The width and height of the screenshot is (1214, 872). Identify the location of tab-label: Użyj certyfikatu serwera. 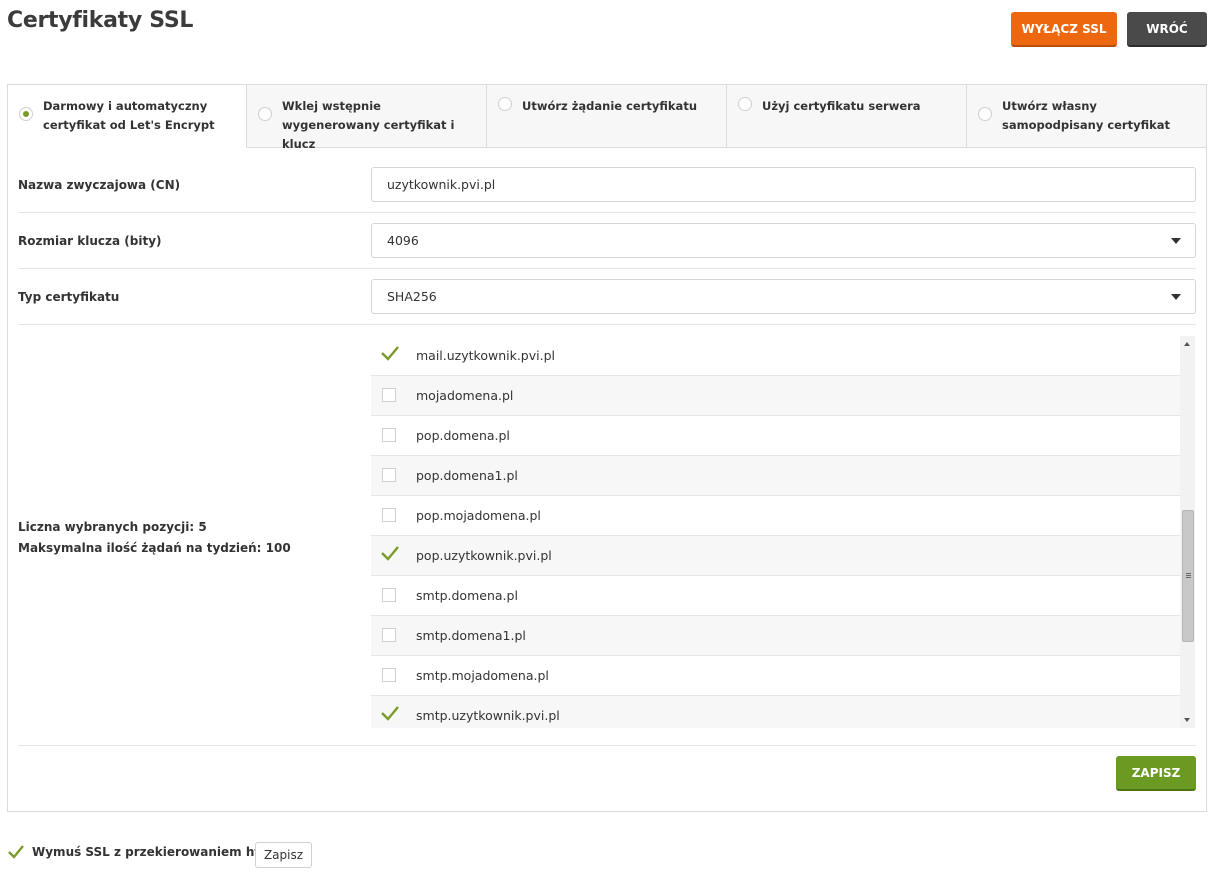
(841, 106).